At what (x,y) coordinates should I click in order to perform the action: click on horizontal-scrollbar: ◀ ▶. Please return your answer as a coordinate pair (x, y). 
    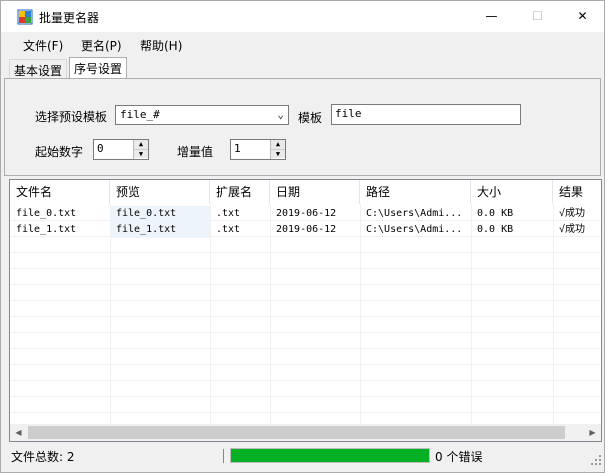
    Looking at the image, I should click on (305, 432).